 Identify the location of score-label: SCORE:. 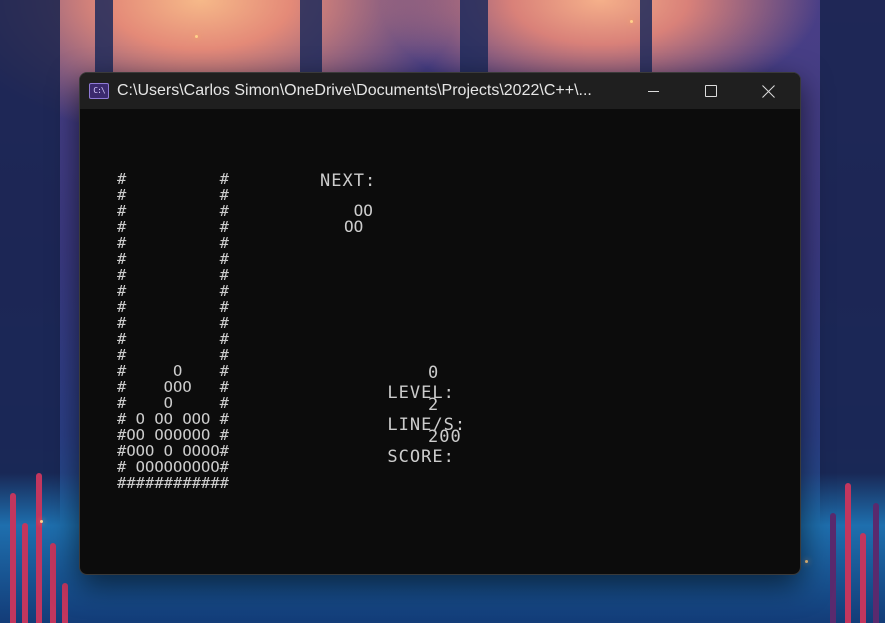
(421, 457).